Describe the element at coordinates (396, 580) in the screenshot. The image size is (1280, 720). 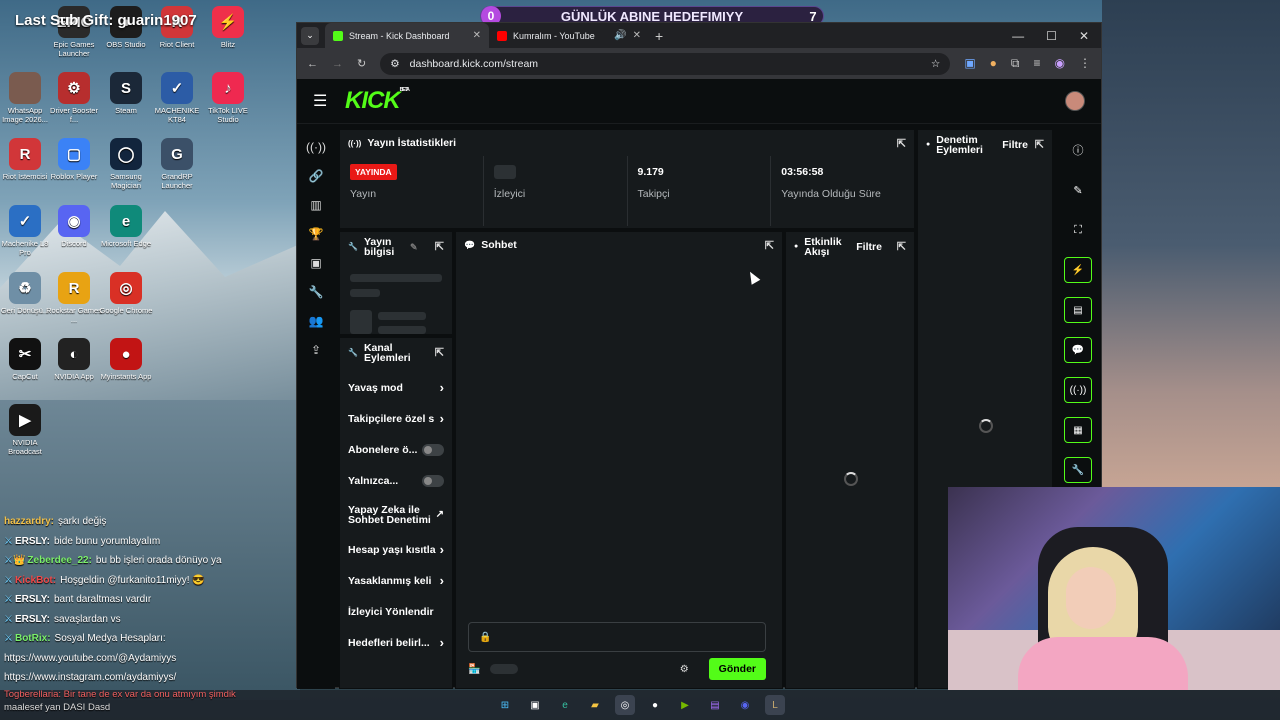
I see `channel-action-item: Yasaklanmış keli ›` at that location.